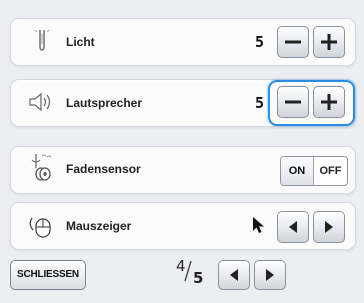 Image resolution: width=364 pixels, height=303 pixels. I want to click on speaker-icon, so click(40, 102).